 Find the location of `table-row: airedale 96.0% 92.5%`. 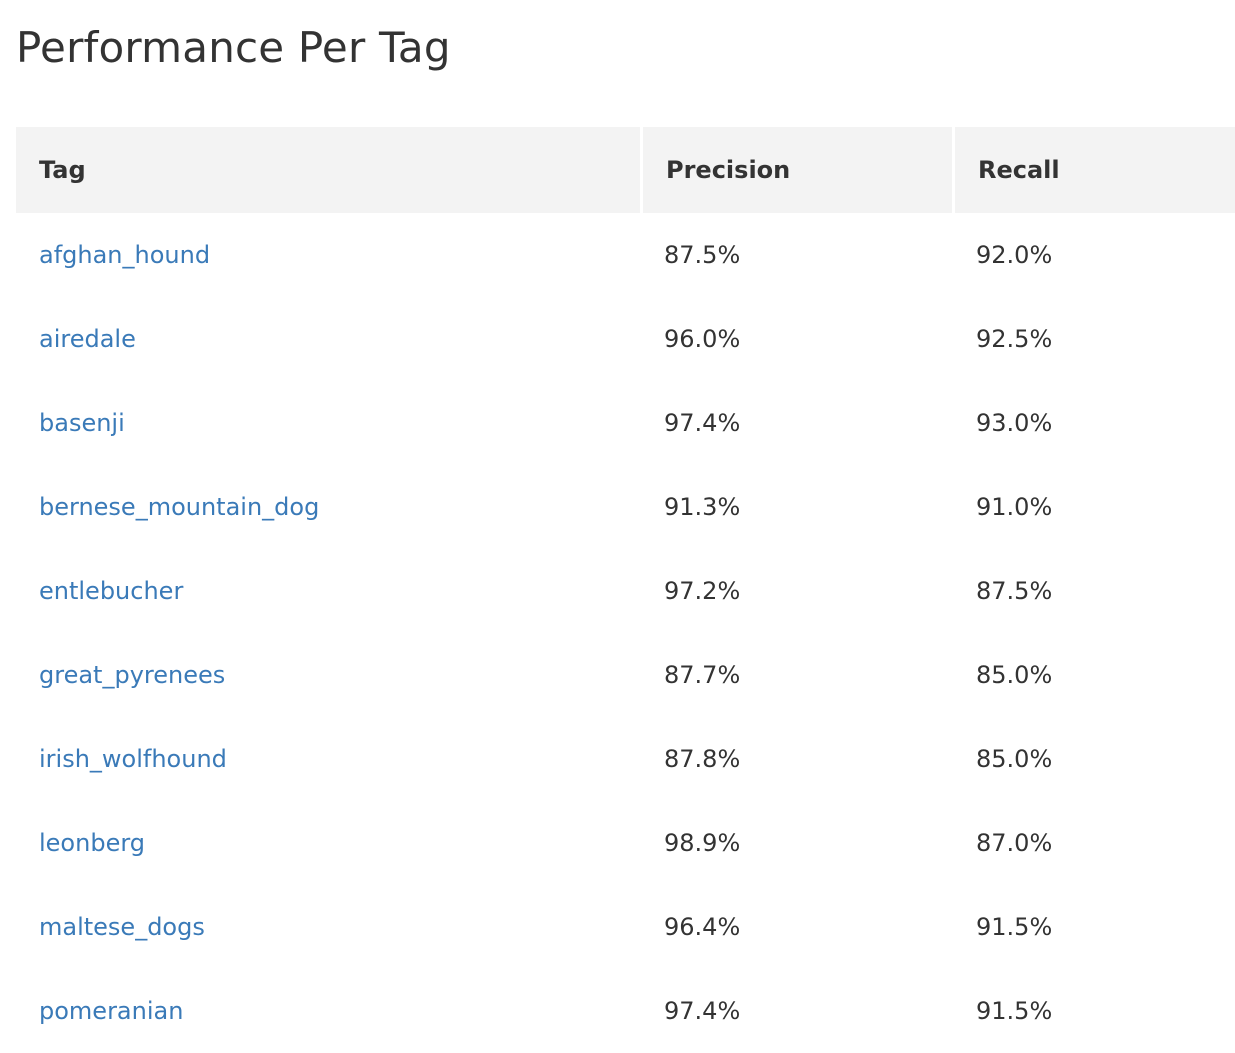

table-row: airedale 96.0% 92.5% is located at coordinates (625, 339).